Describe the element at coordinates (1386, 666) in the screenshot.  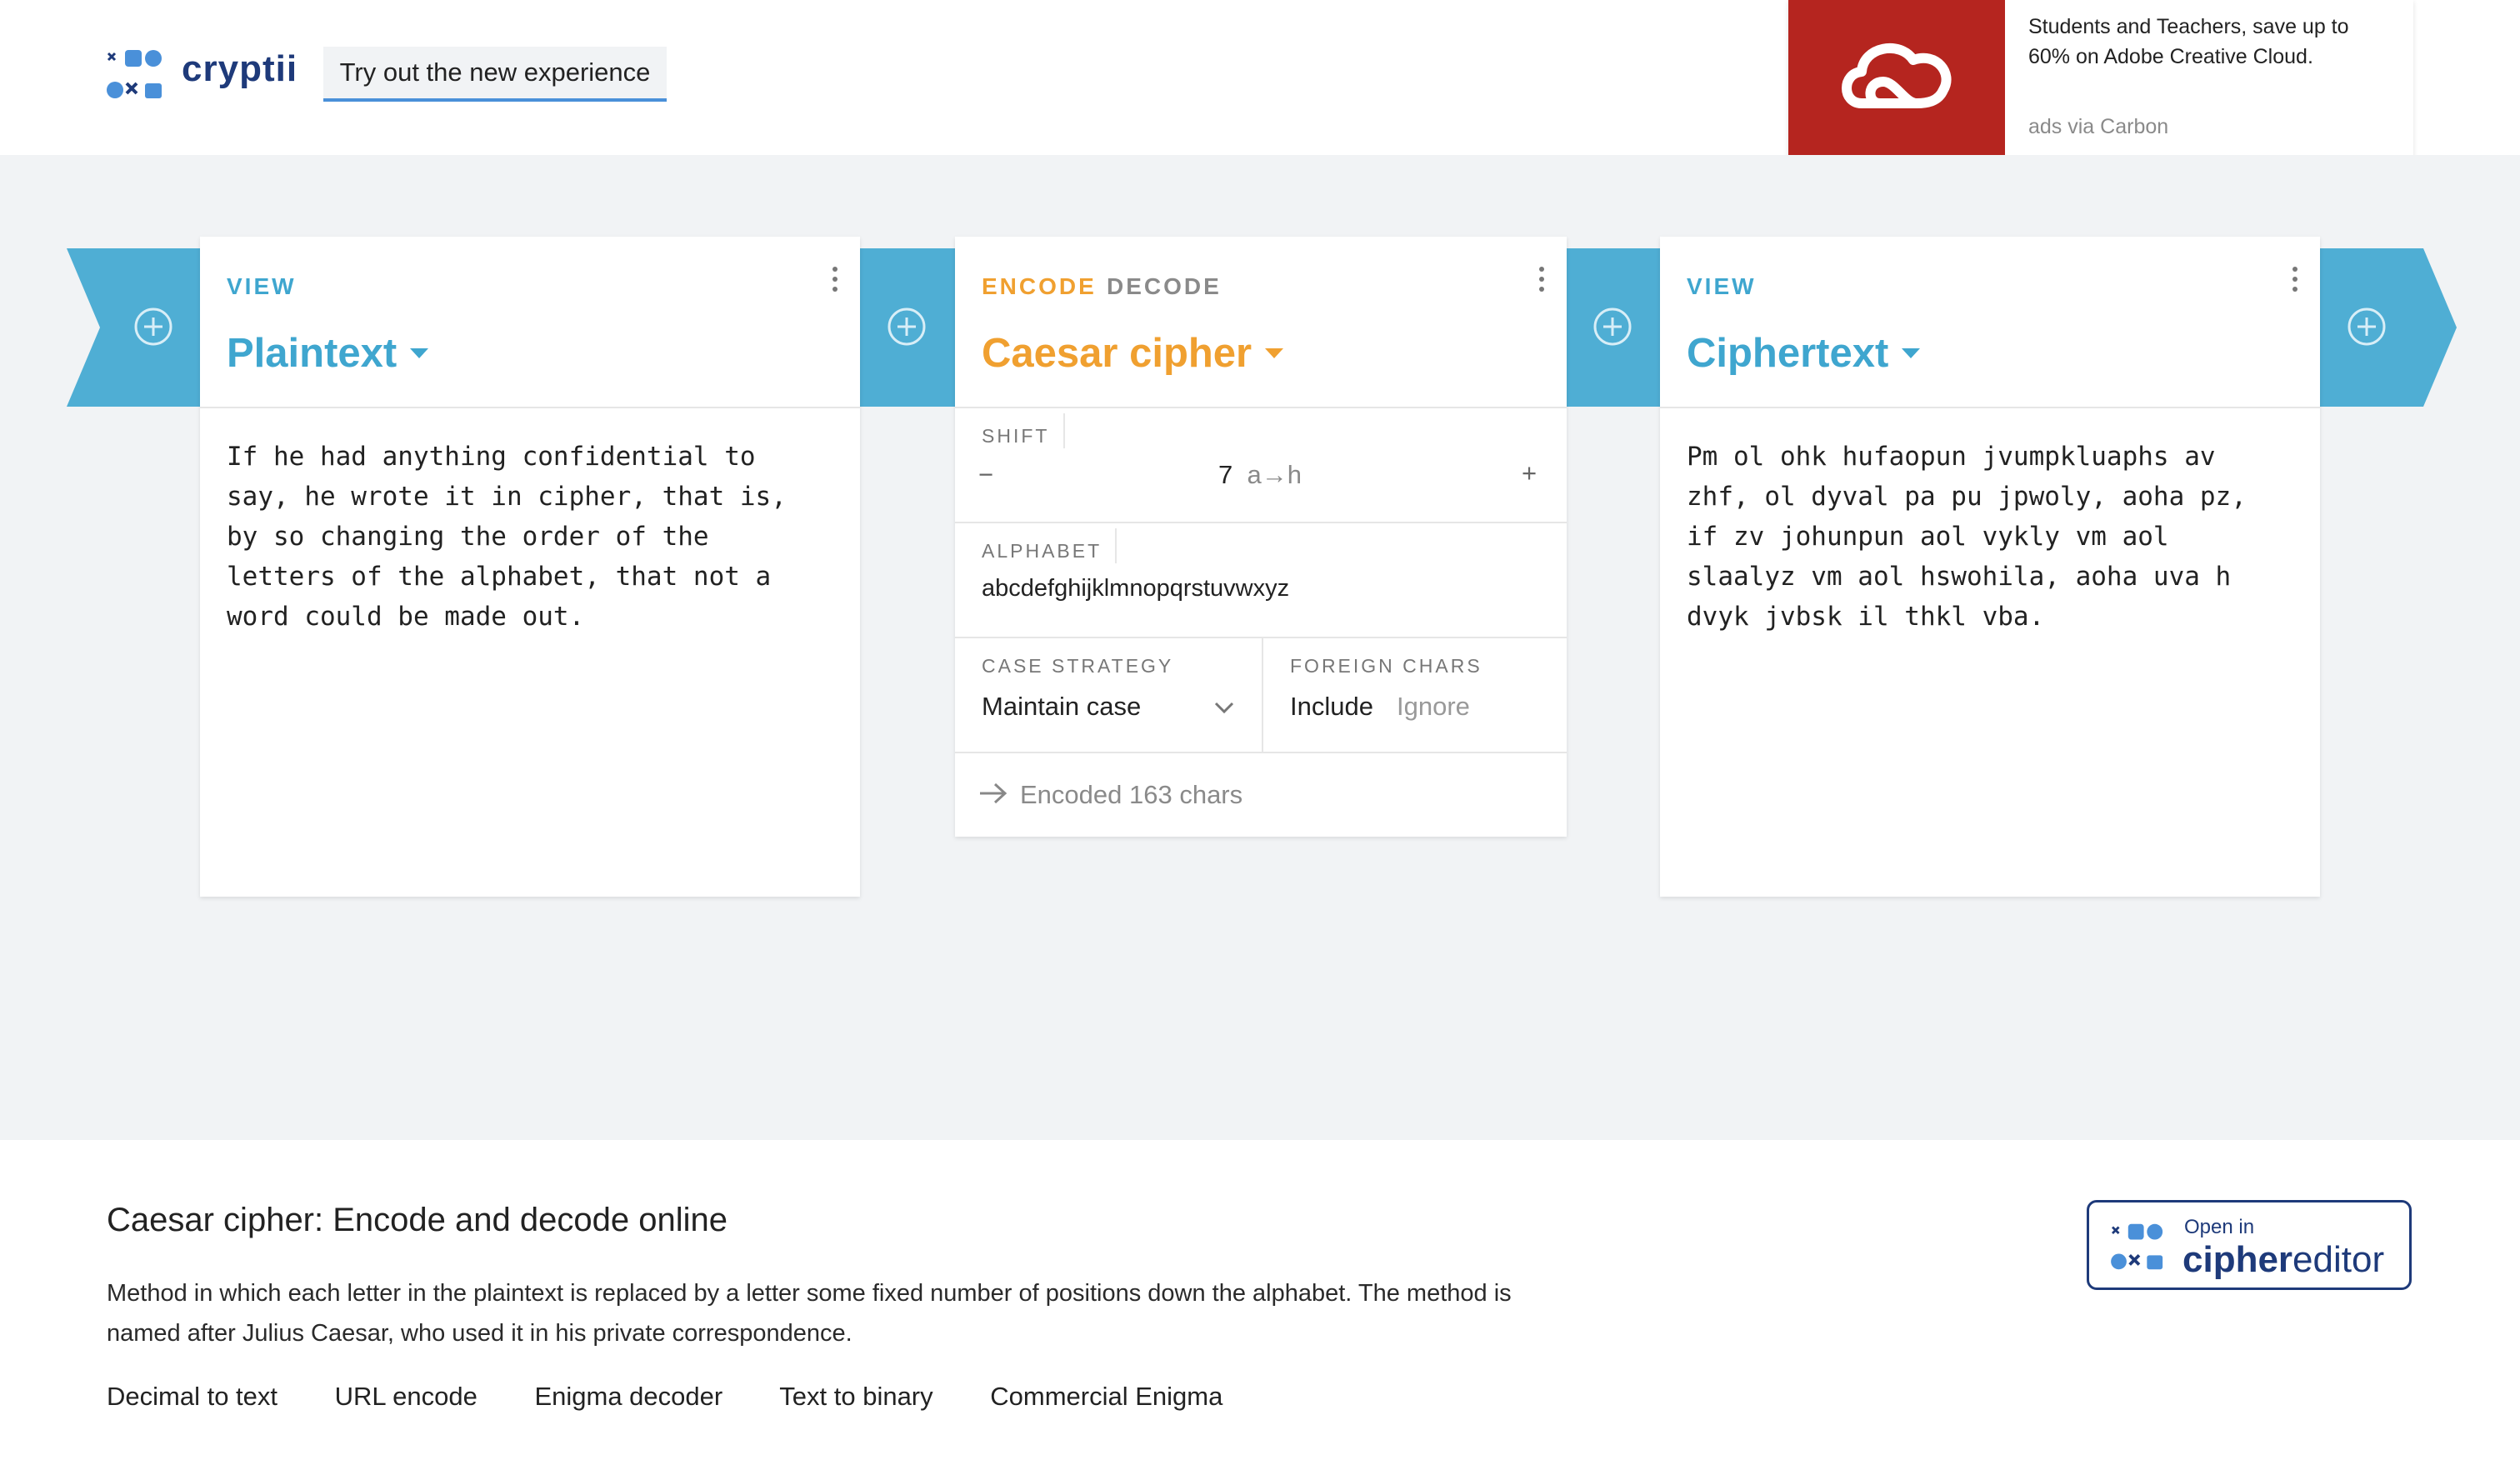
I see `foreign-chars-label: FOREIGN CHARS` at that location.